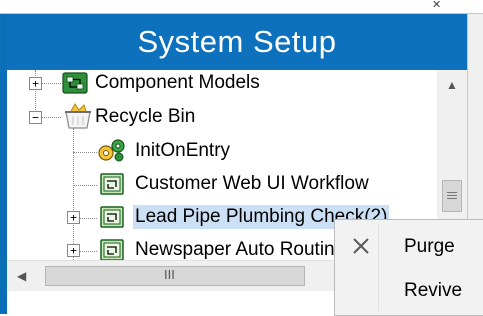  I want to click on tree-item-init-on-entry: InitOnEntry, so click(222, 151).